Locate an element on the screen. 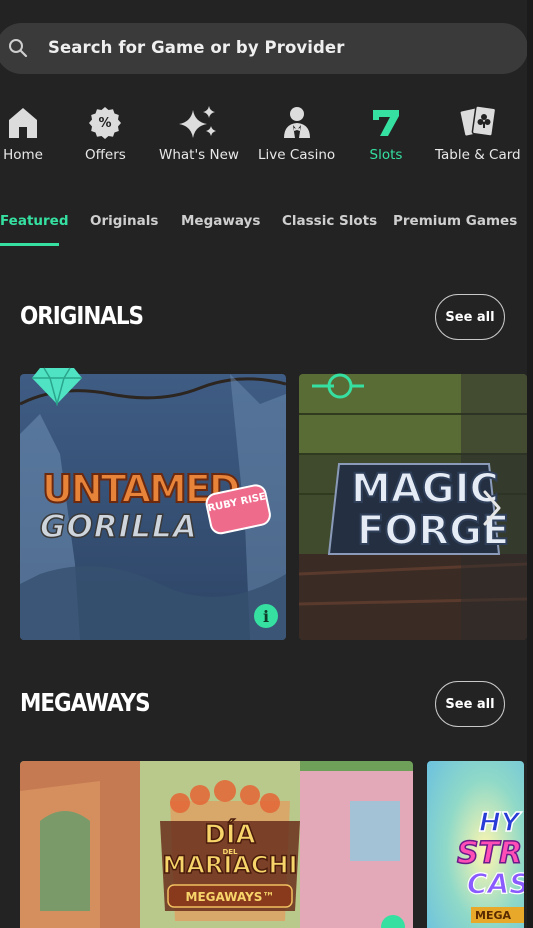 The width and height of the screenshot is (533, 928). scrollbar-track is located at coordinates (530, 464).